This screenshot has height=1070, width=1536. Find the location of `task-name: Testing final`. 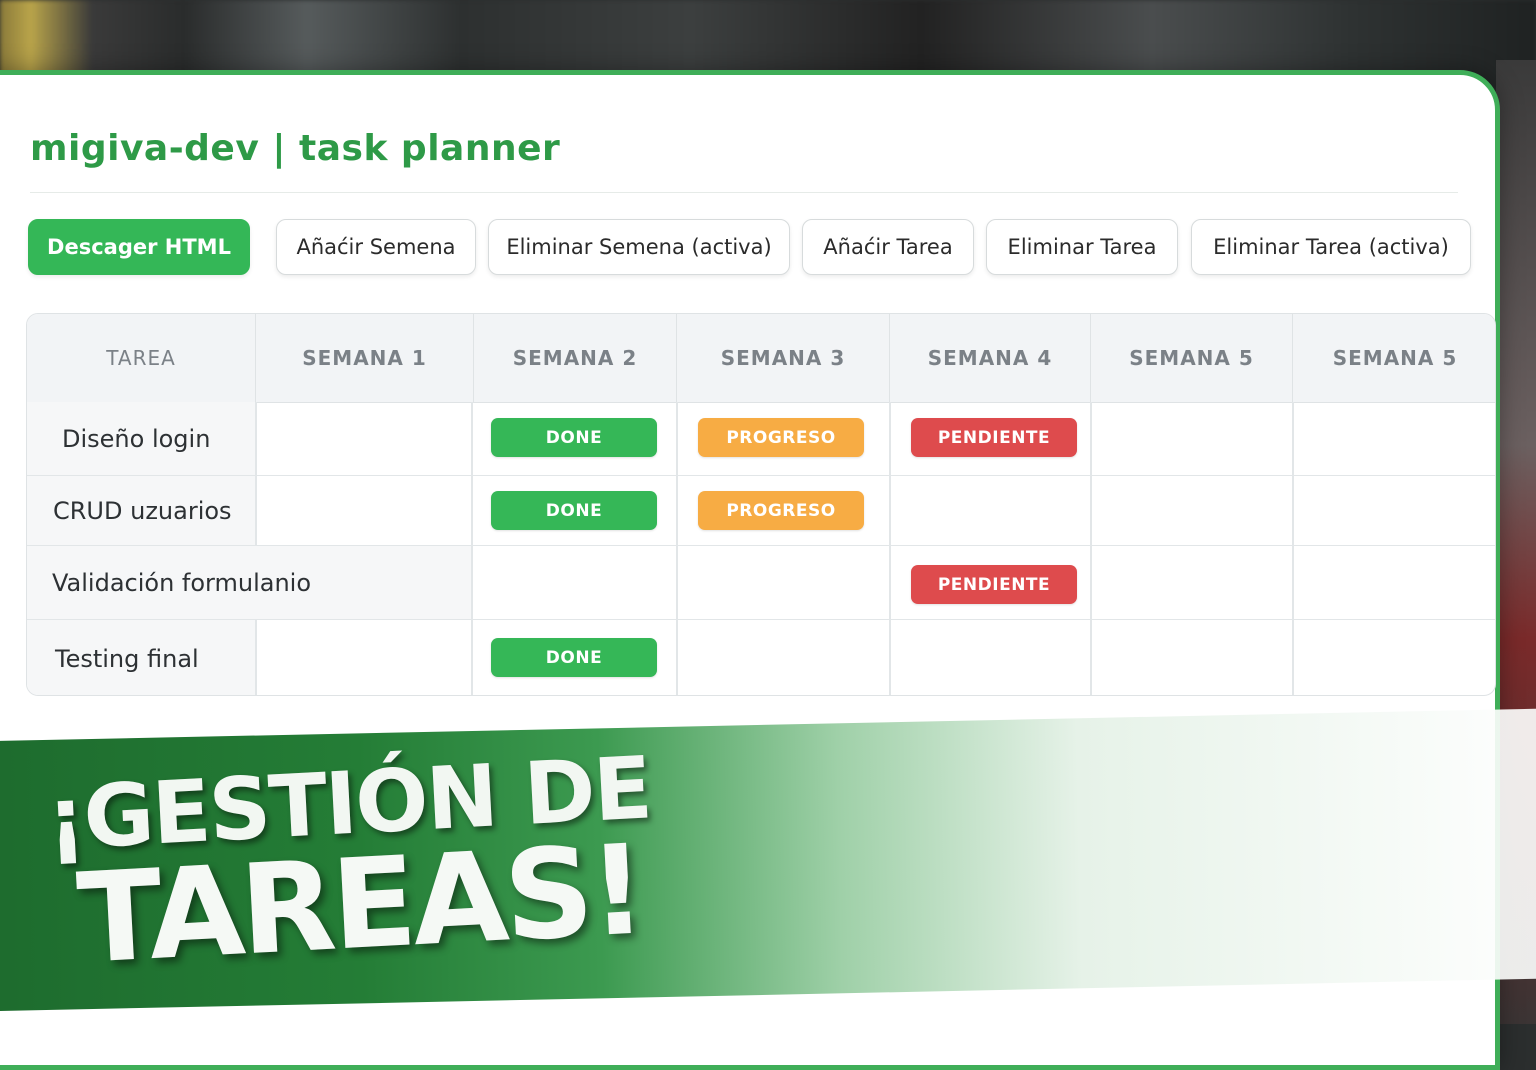

task-name: Testing final is located at coordinates (141, 657).